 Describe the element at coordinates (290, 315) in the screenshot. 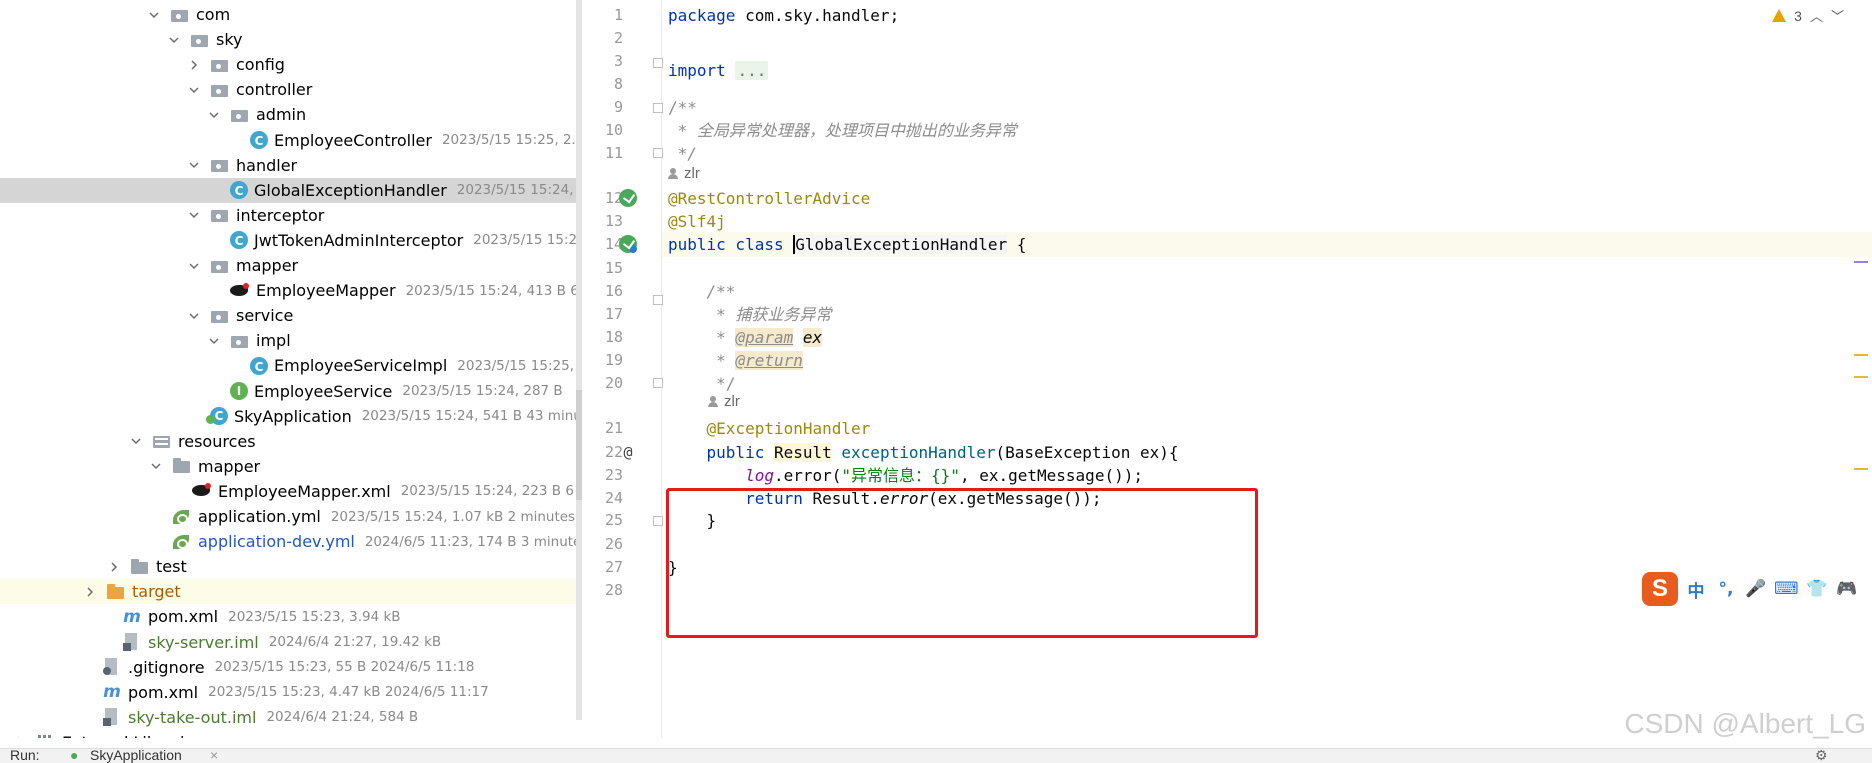

I see `tree-item: service` at that location.